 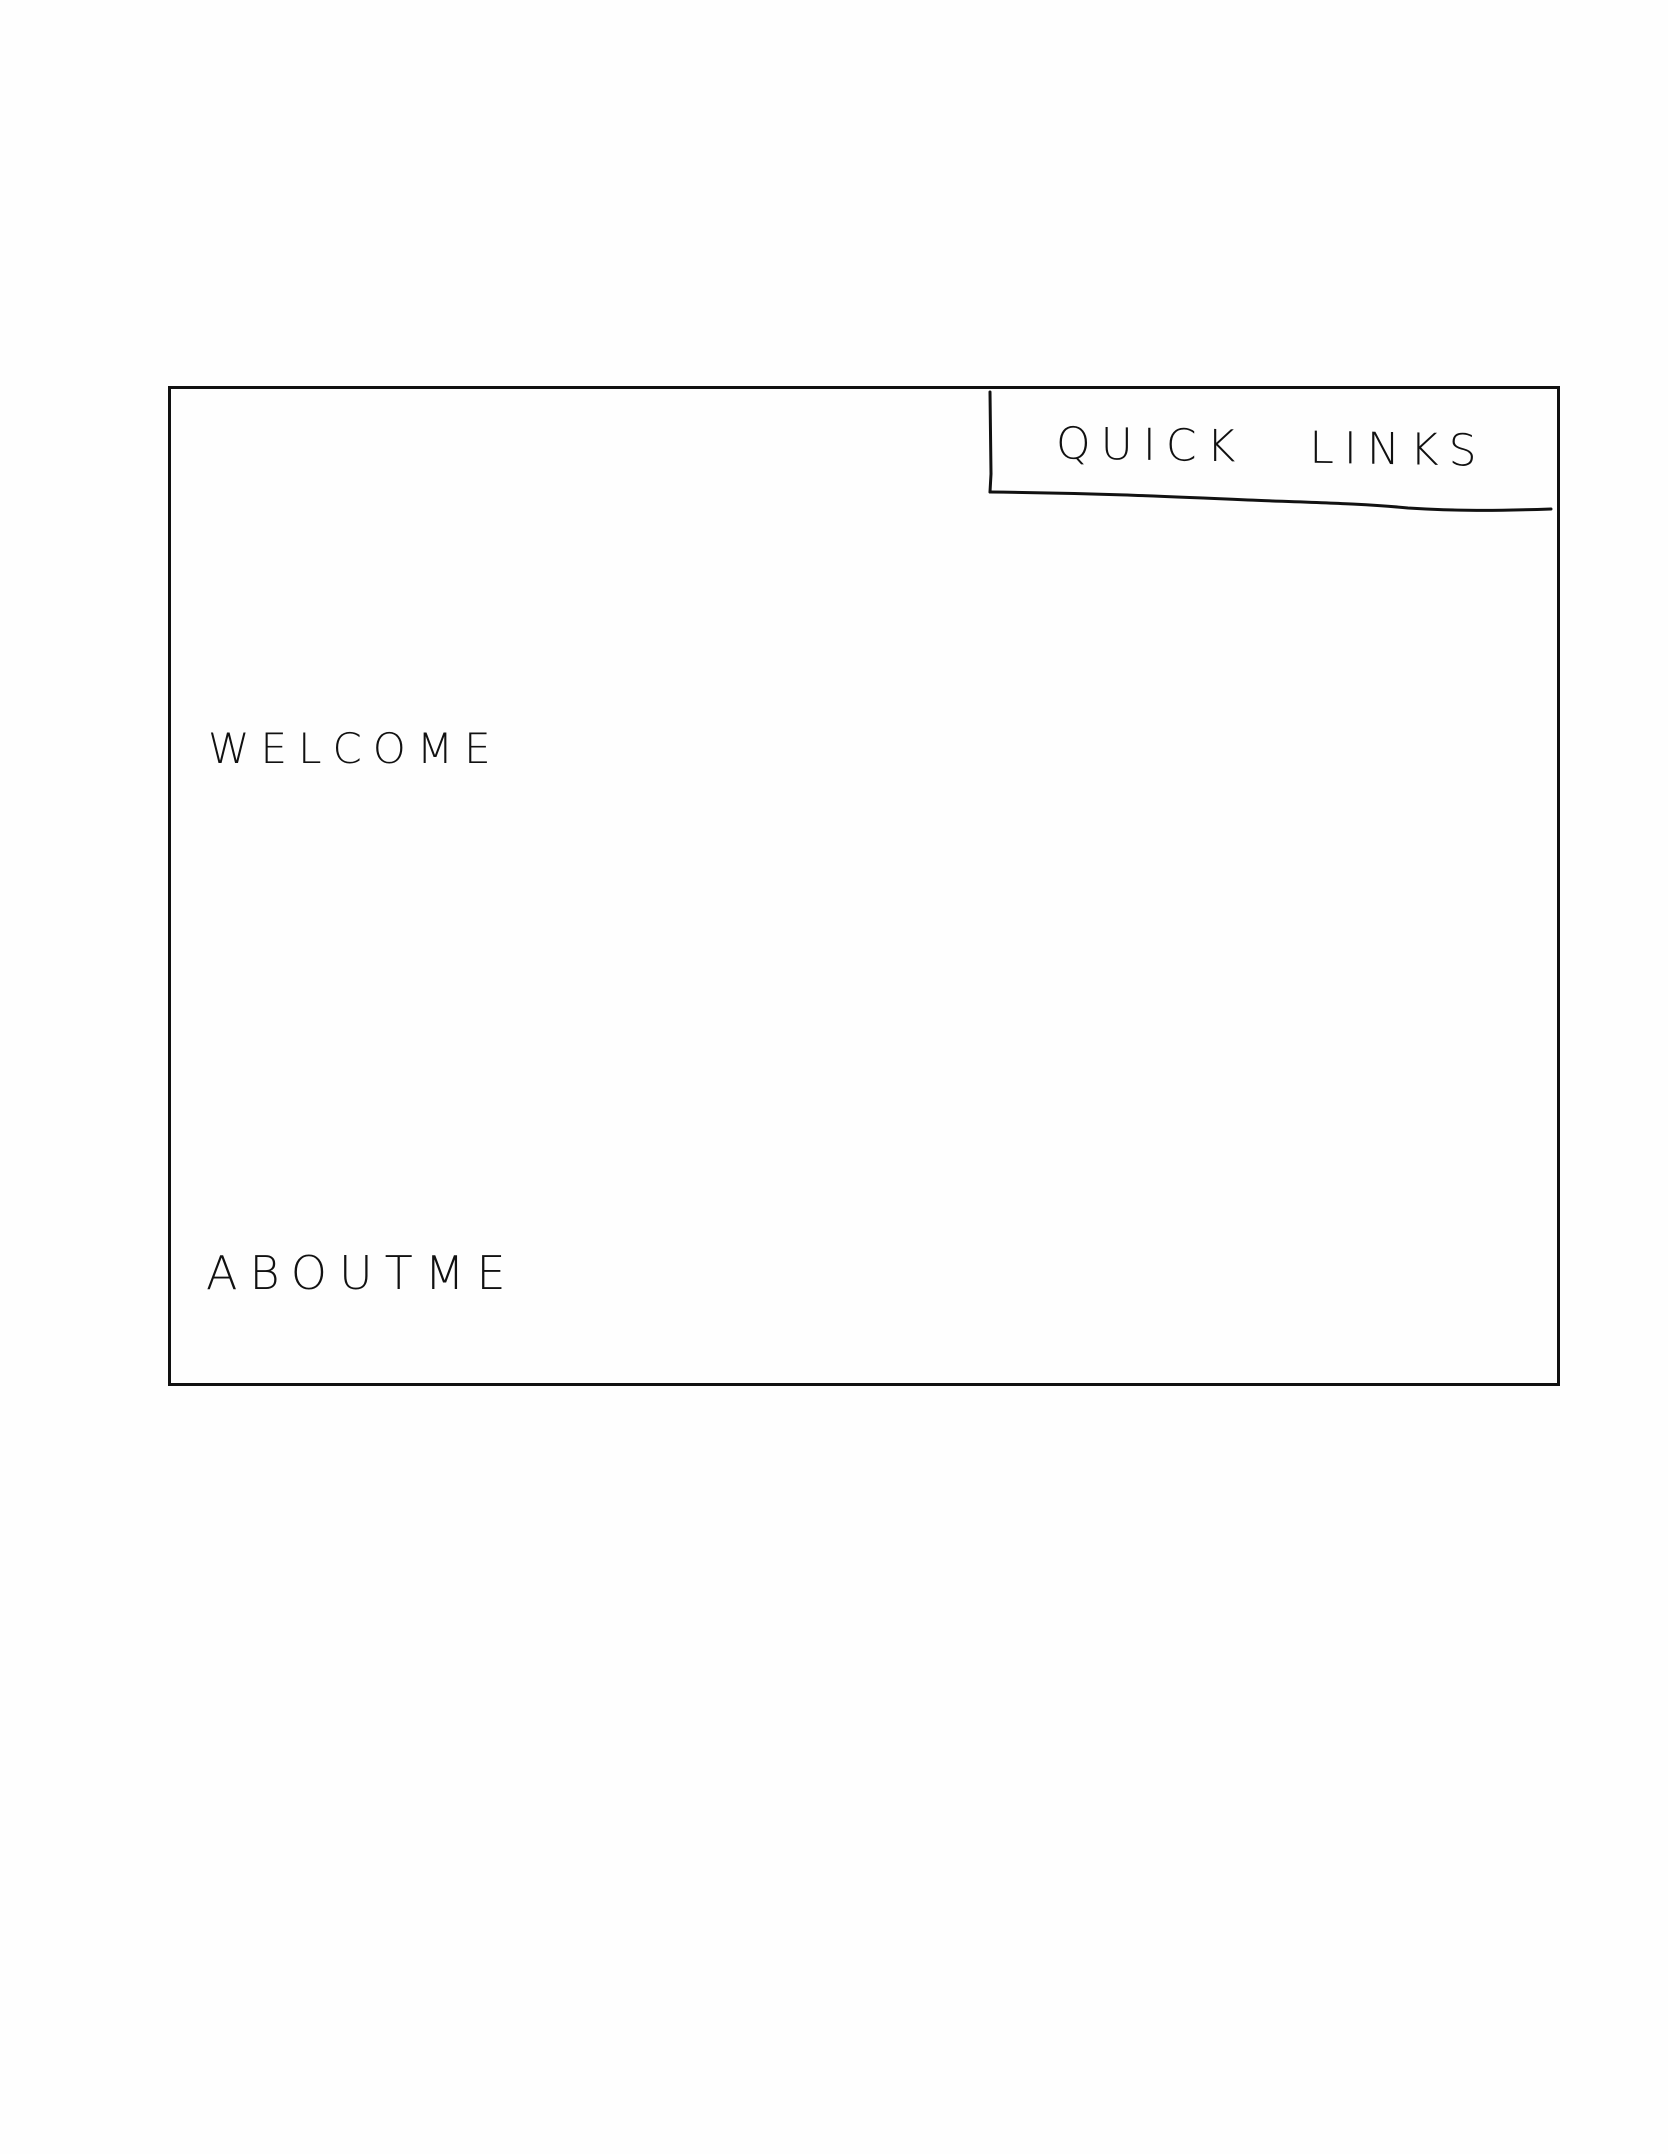 I want to click on quick-links-panel: QUICK LINKS, so click(x=1271, y=455).